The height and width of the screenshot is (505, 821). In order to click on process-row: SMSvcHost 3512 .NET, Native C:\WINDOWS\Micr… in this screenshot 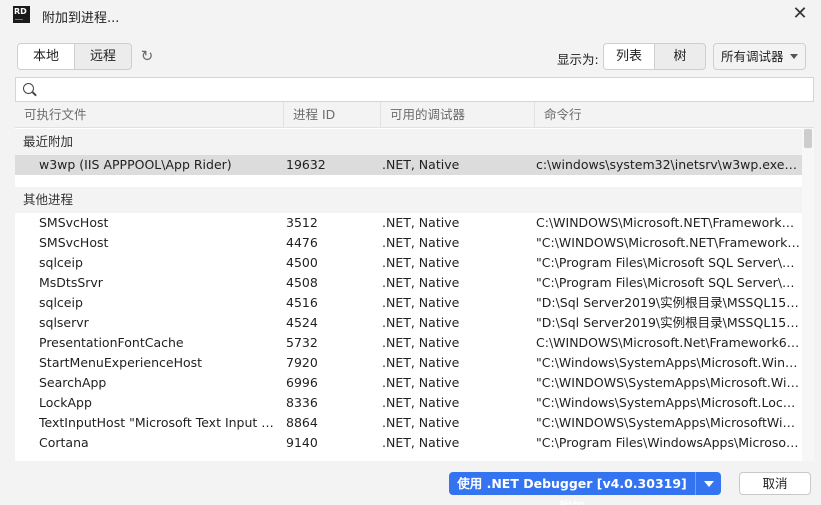, I will do `click(408, 223)`.